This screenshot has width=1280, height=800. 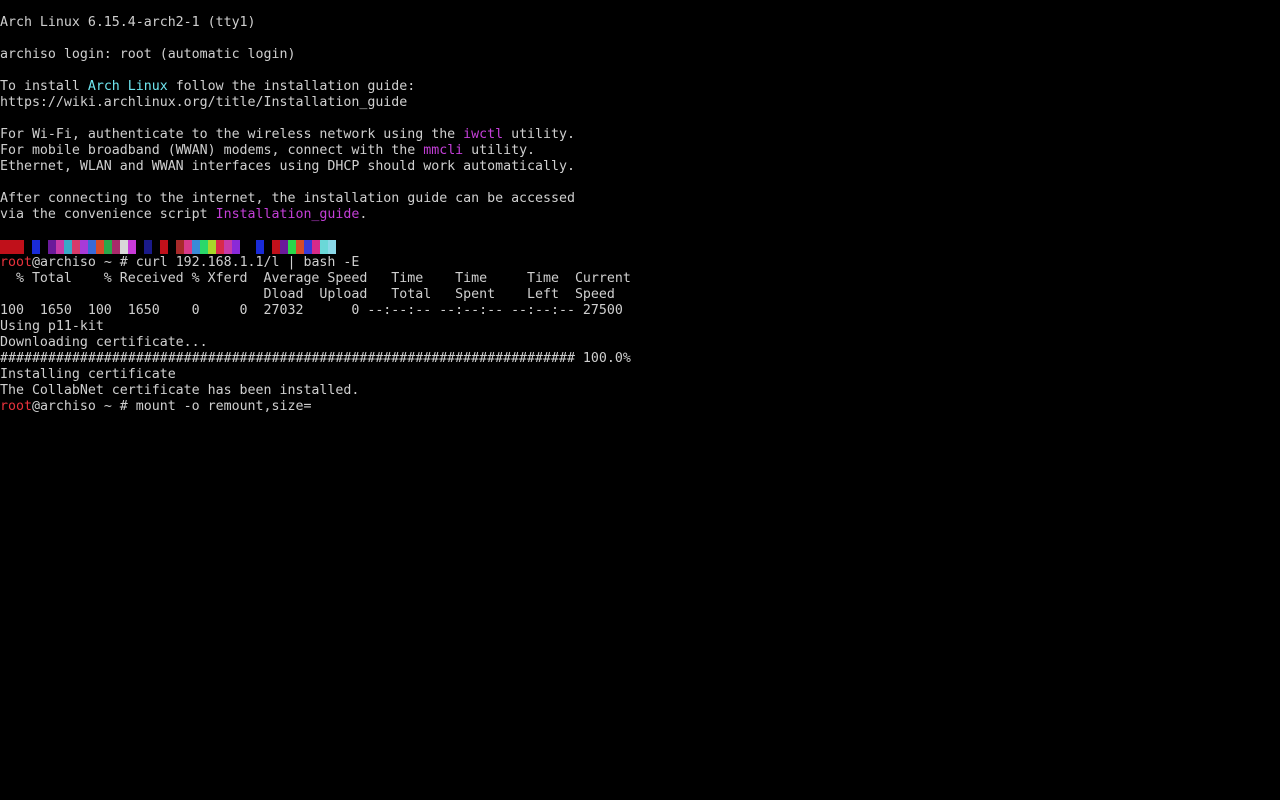 What do you see at coordinates (499, 150) in the screenshot?
I see `wwan-suffix: utility.` at bounding box center [499, 150].